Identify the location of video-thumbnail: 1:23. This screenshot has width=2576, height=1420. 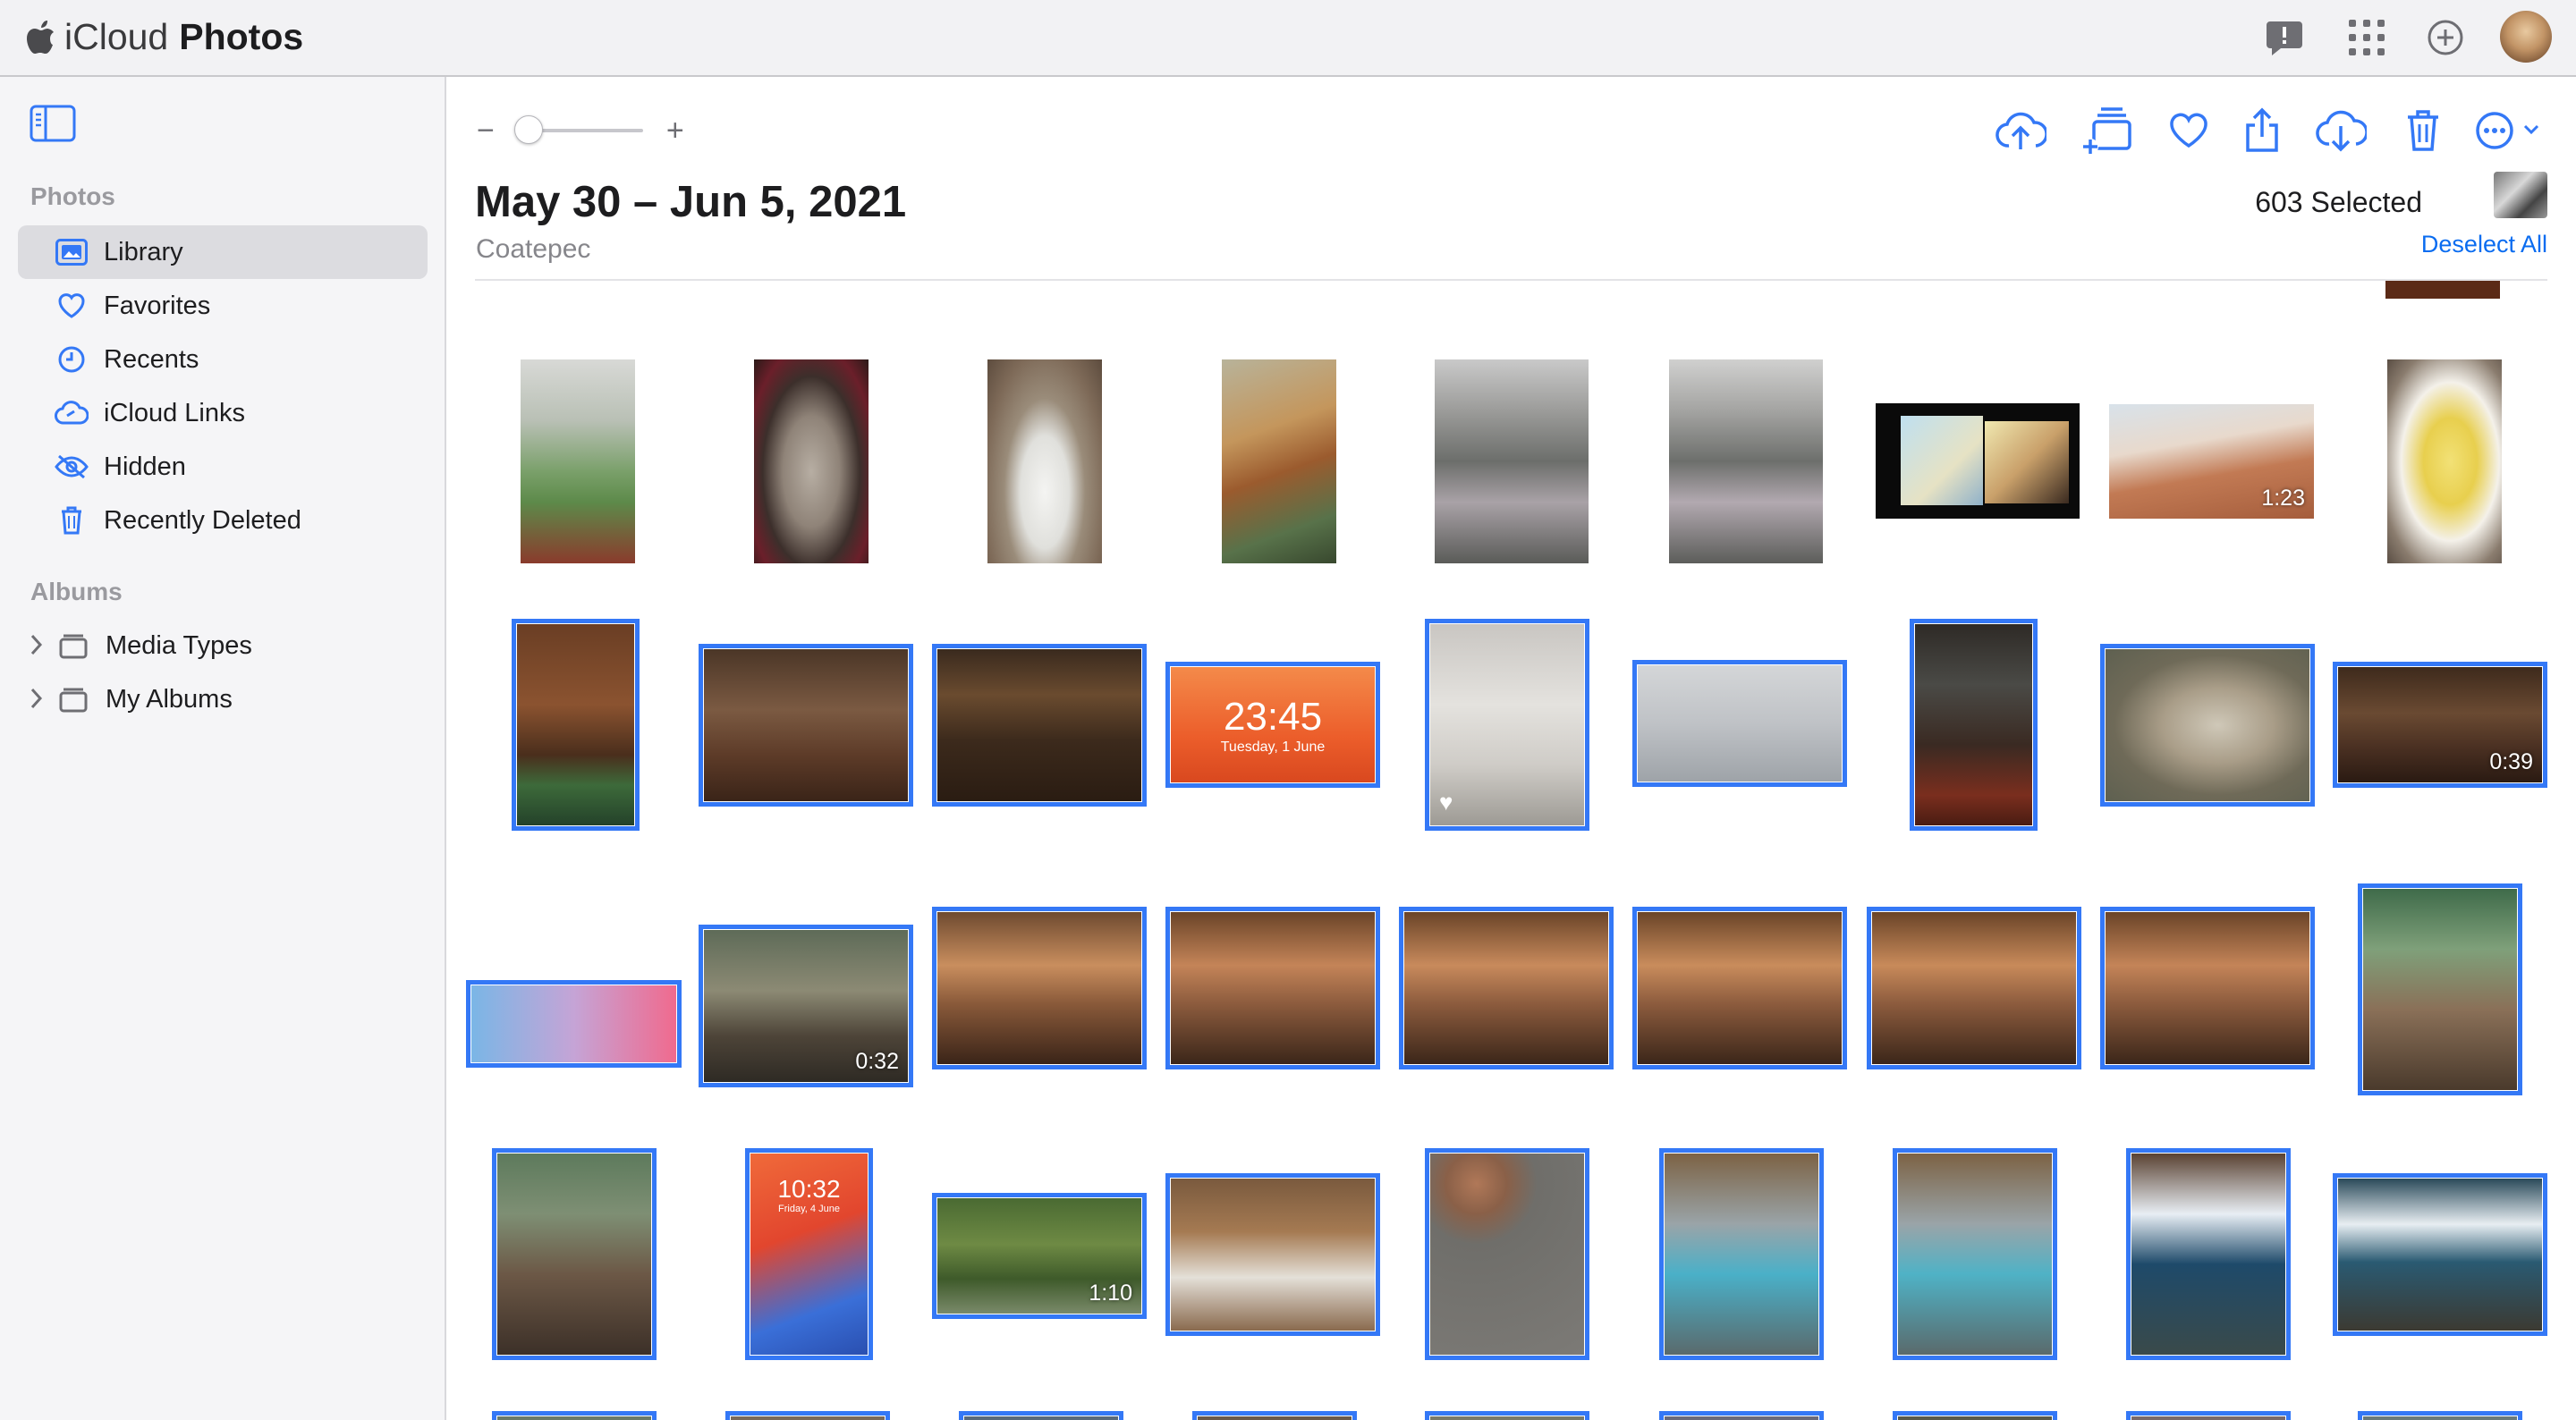
(2211, 462).